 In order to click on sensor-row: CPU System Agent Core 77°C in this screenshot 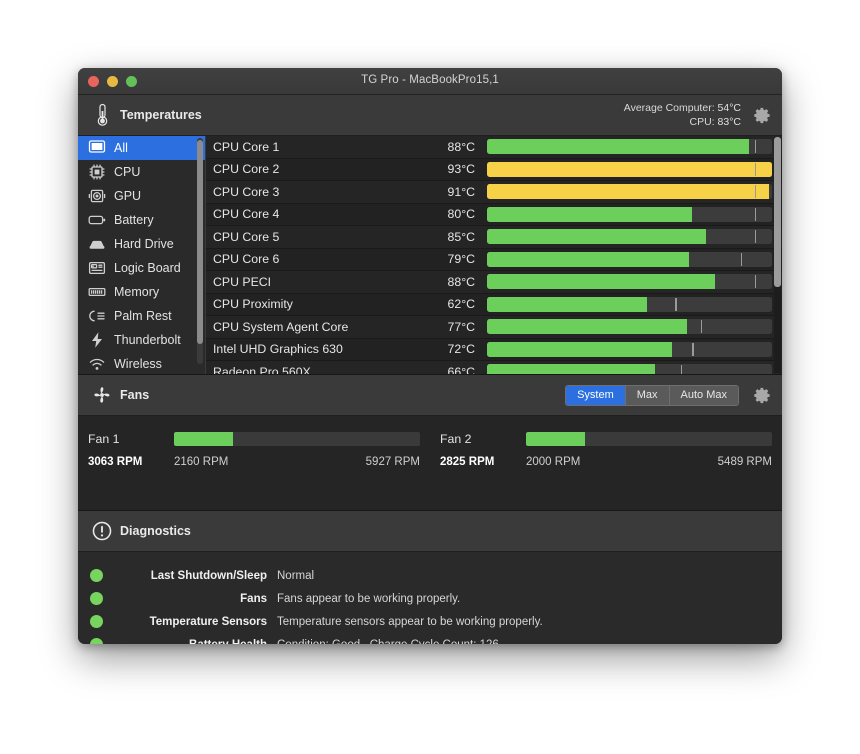, I will do `click(494, 327)`.